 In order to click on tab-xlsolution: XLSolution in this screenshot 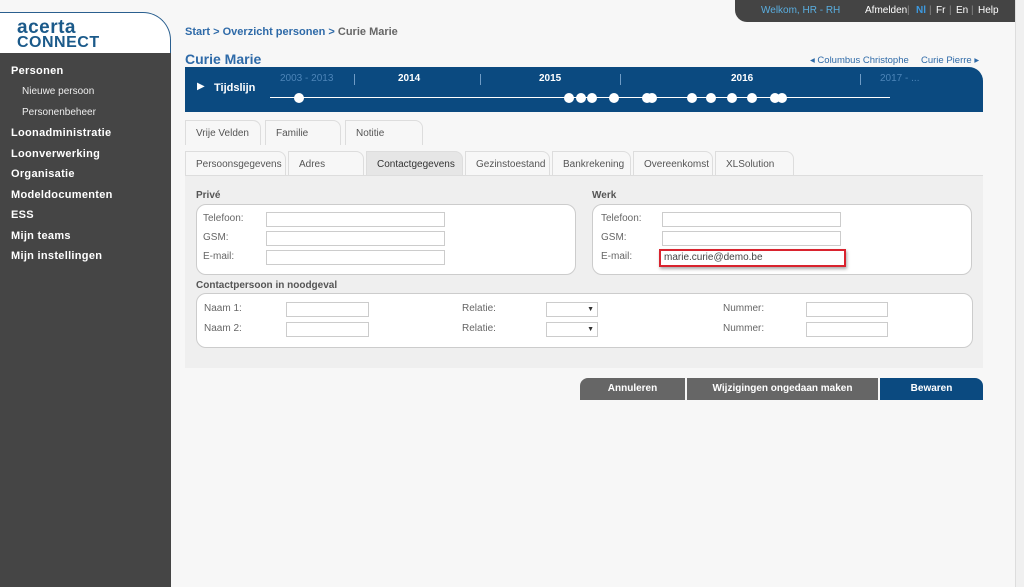, I will do `click(754, 163)`.